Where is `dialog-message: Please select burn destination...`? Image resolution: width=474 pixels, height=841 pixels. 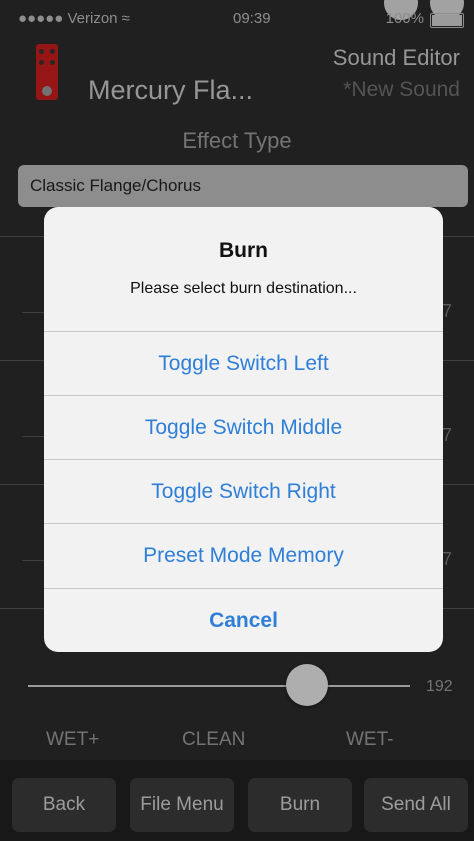 dialog-message: Please select burn destination... is located at coordinates (243, 288).